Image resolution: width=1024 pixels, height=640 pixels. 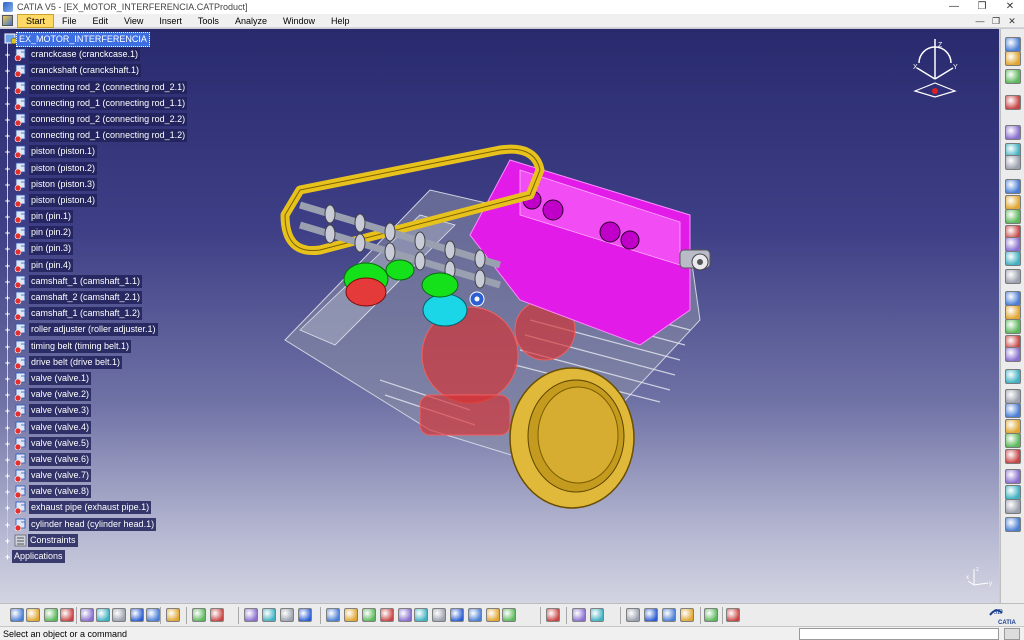 I want to click on tree-label-applications: Applications, so click(x=38, y=556).